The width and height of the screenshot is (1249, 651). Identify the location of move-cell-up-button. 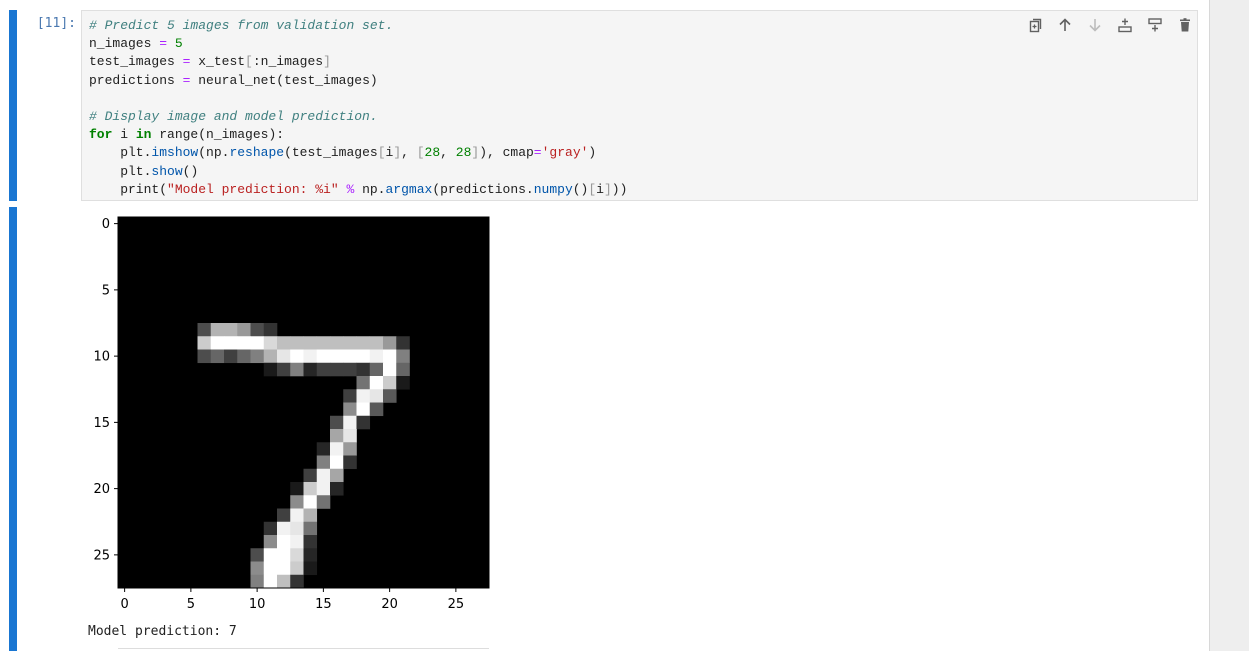
(1065, 25).